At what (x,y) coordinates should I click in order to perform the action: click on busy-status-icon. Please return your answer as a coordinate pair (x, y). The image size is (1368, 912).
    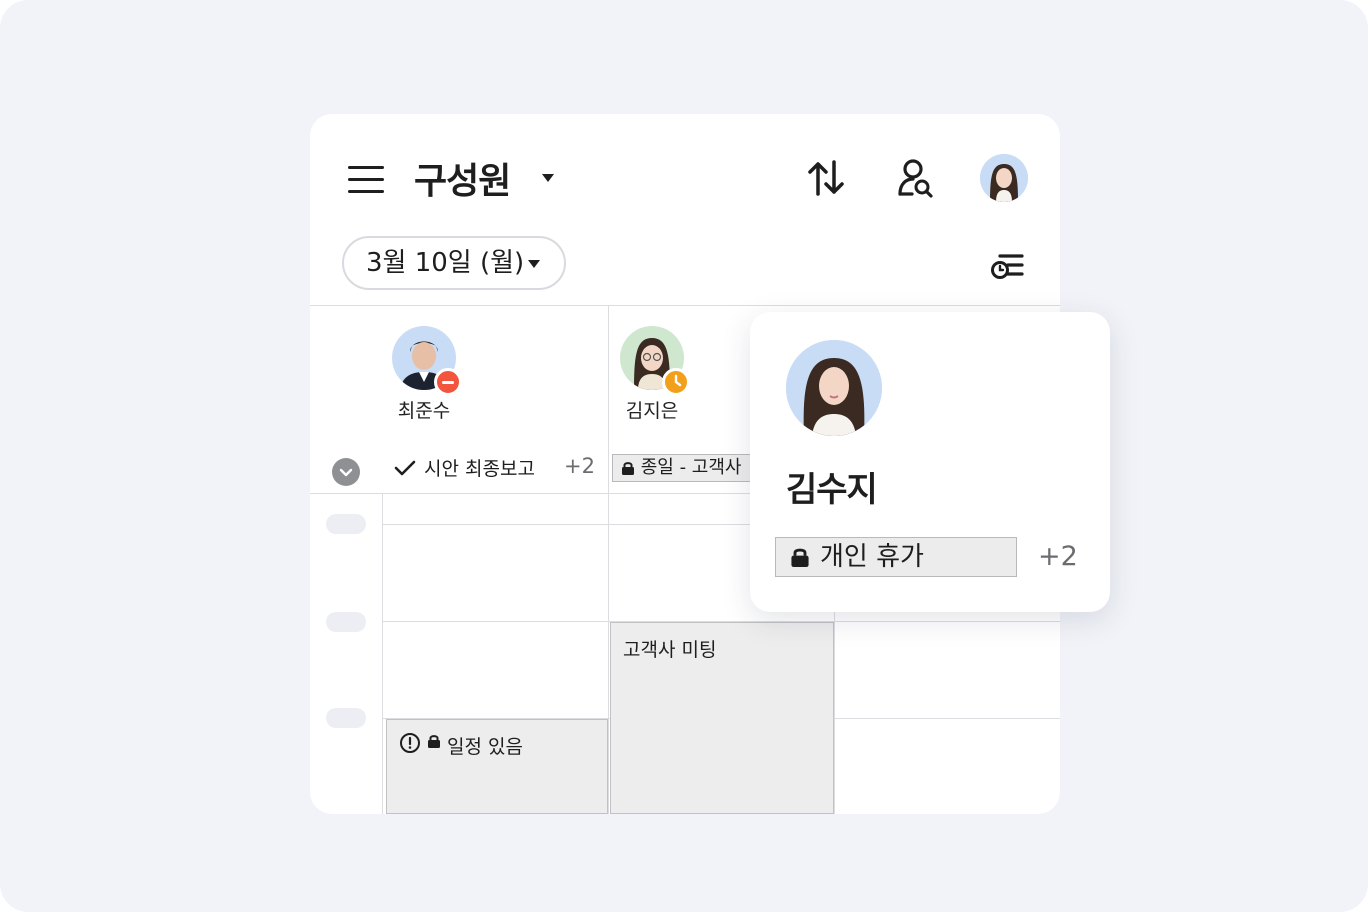
    Looking at the image, I should click on (448, 382).